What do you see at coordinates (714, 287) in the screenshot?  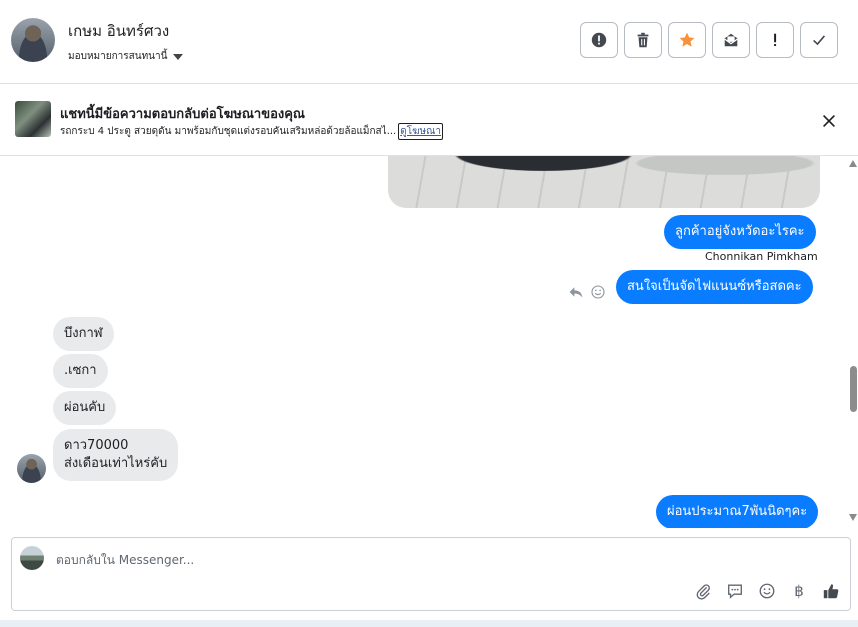 I see `outgoing-message: สนใจเป็นจัดไฟแนนซ์หรือสดคะ` at bounding box center [714, 287].